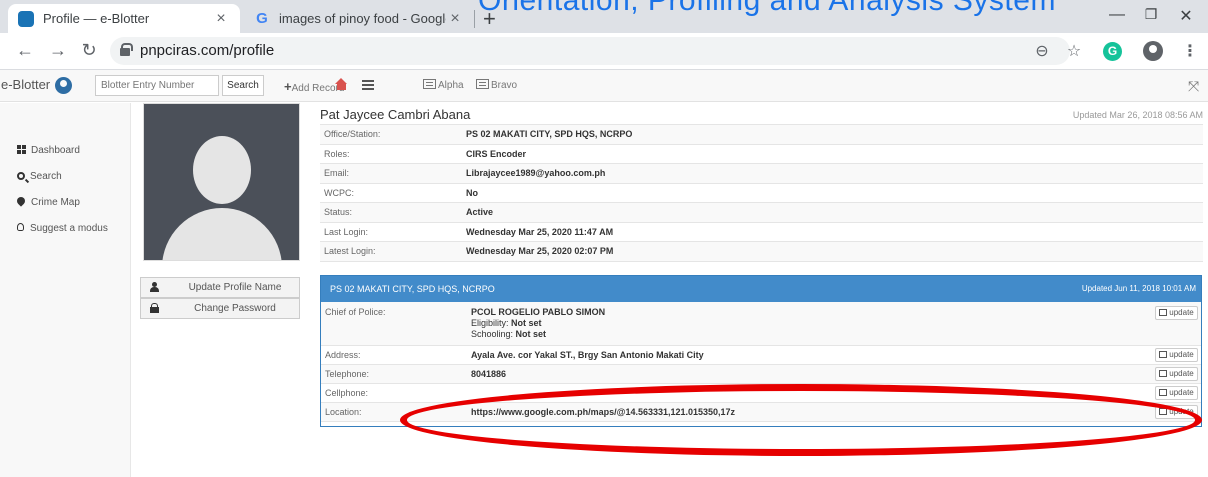 This screenshot has width=1208, height=477. I want to click on station-title: PS 02 MAKATI CITY, SPD HQS, NCRPO, so click(412, 289).